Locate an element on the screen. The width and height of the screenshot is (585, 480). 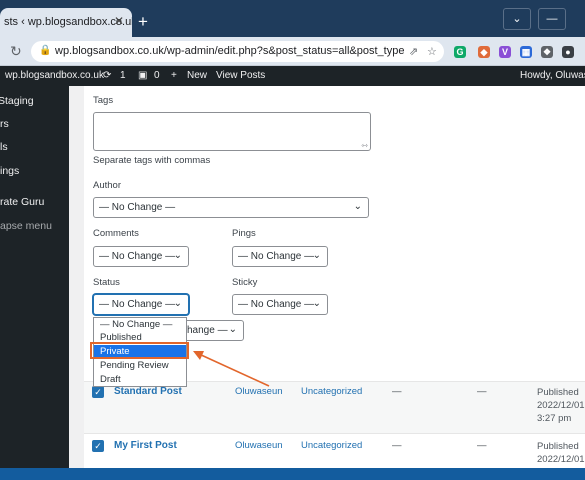
tags-hint: Separate tags with commas is located at coordinates (152, 160).